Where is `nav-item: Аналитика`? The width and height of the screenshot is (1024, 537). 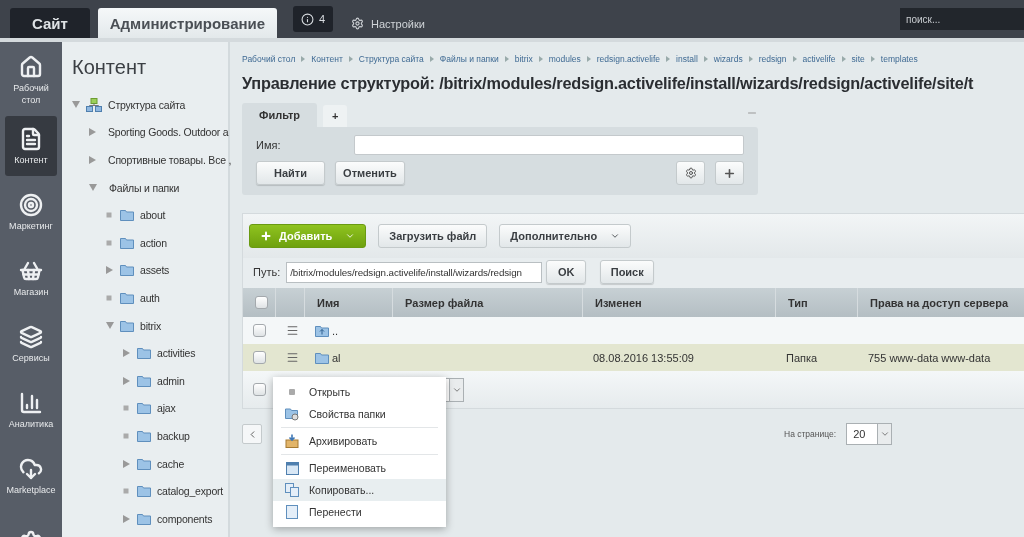
nav-item: Аналитика is located at coordinates (31, 410).